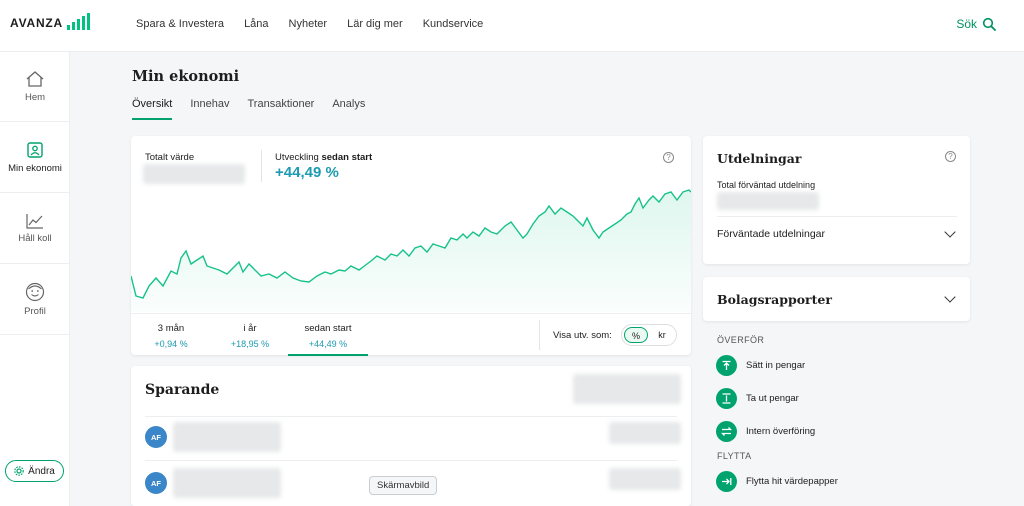  I want to click on portfolio-chart, so click(411, 250).